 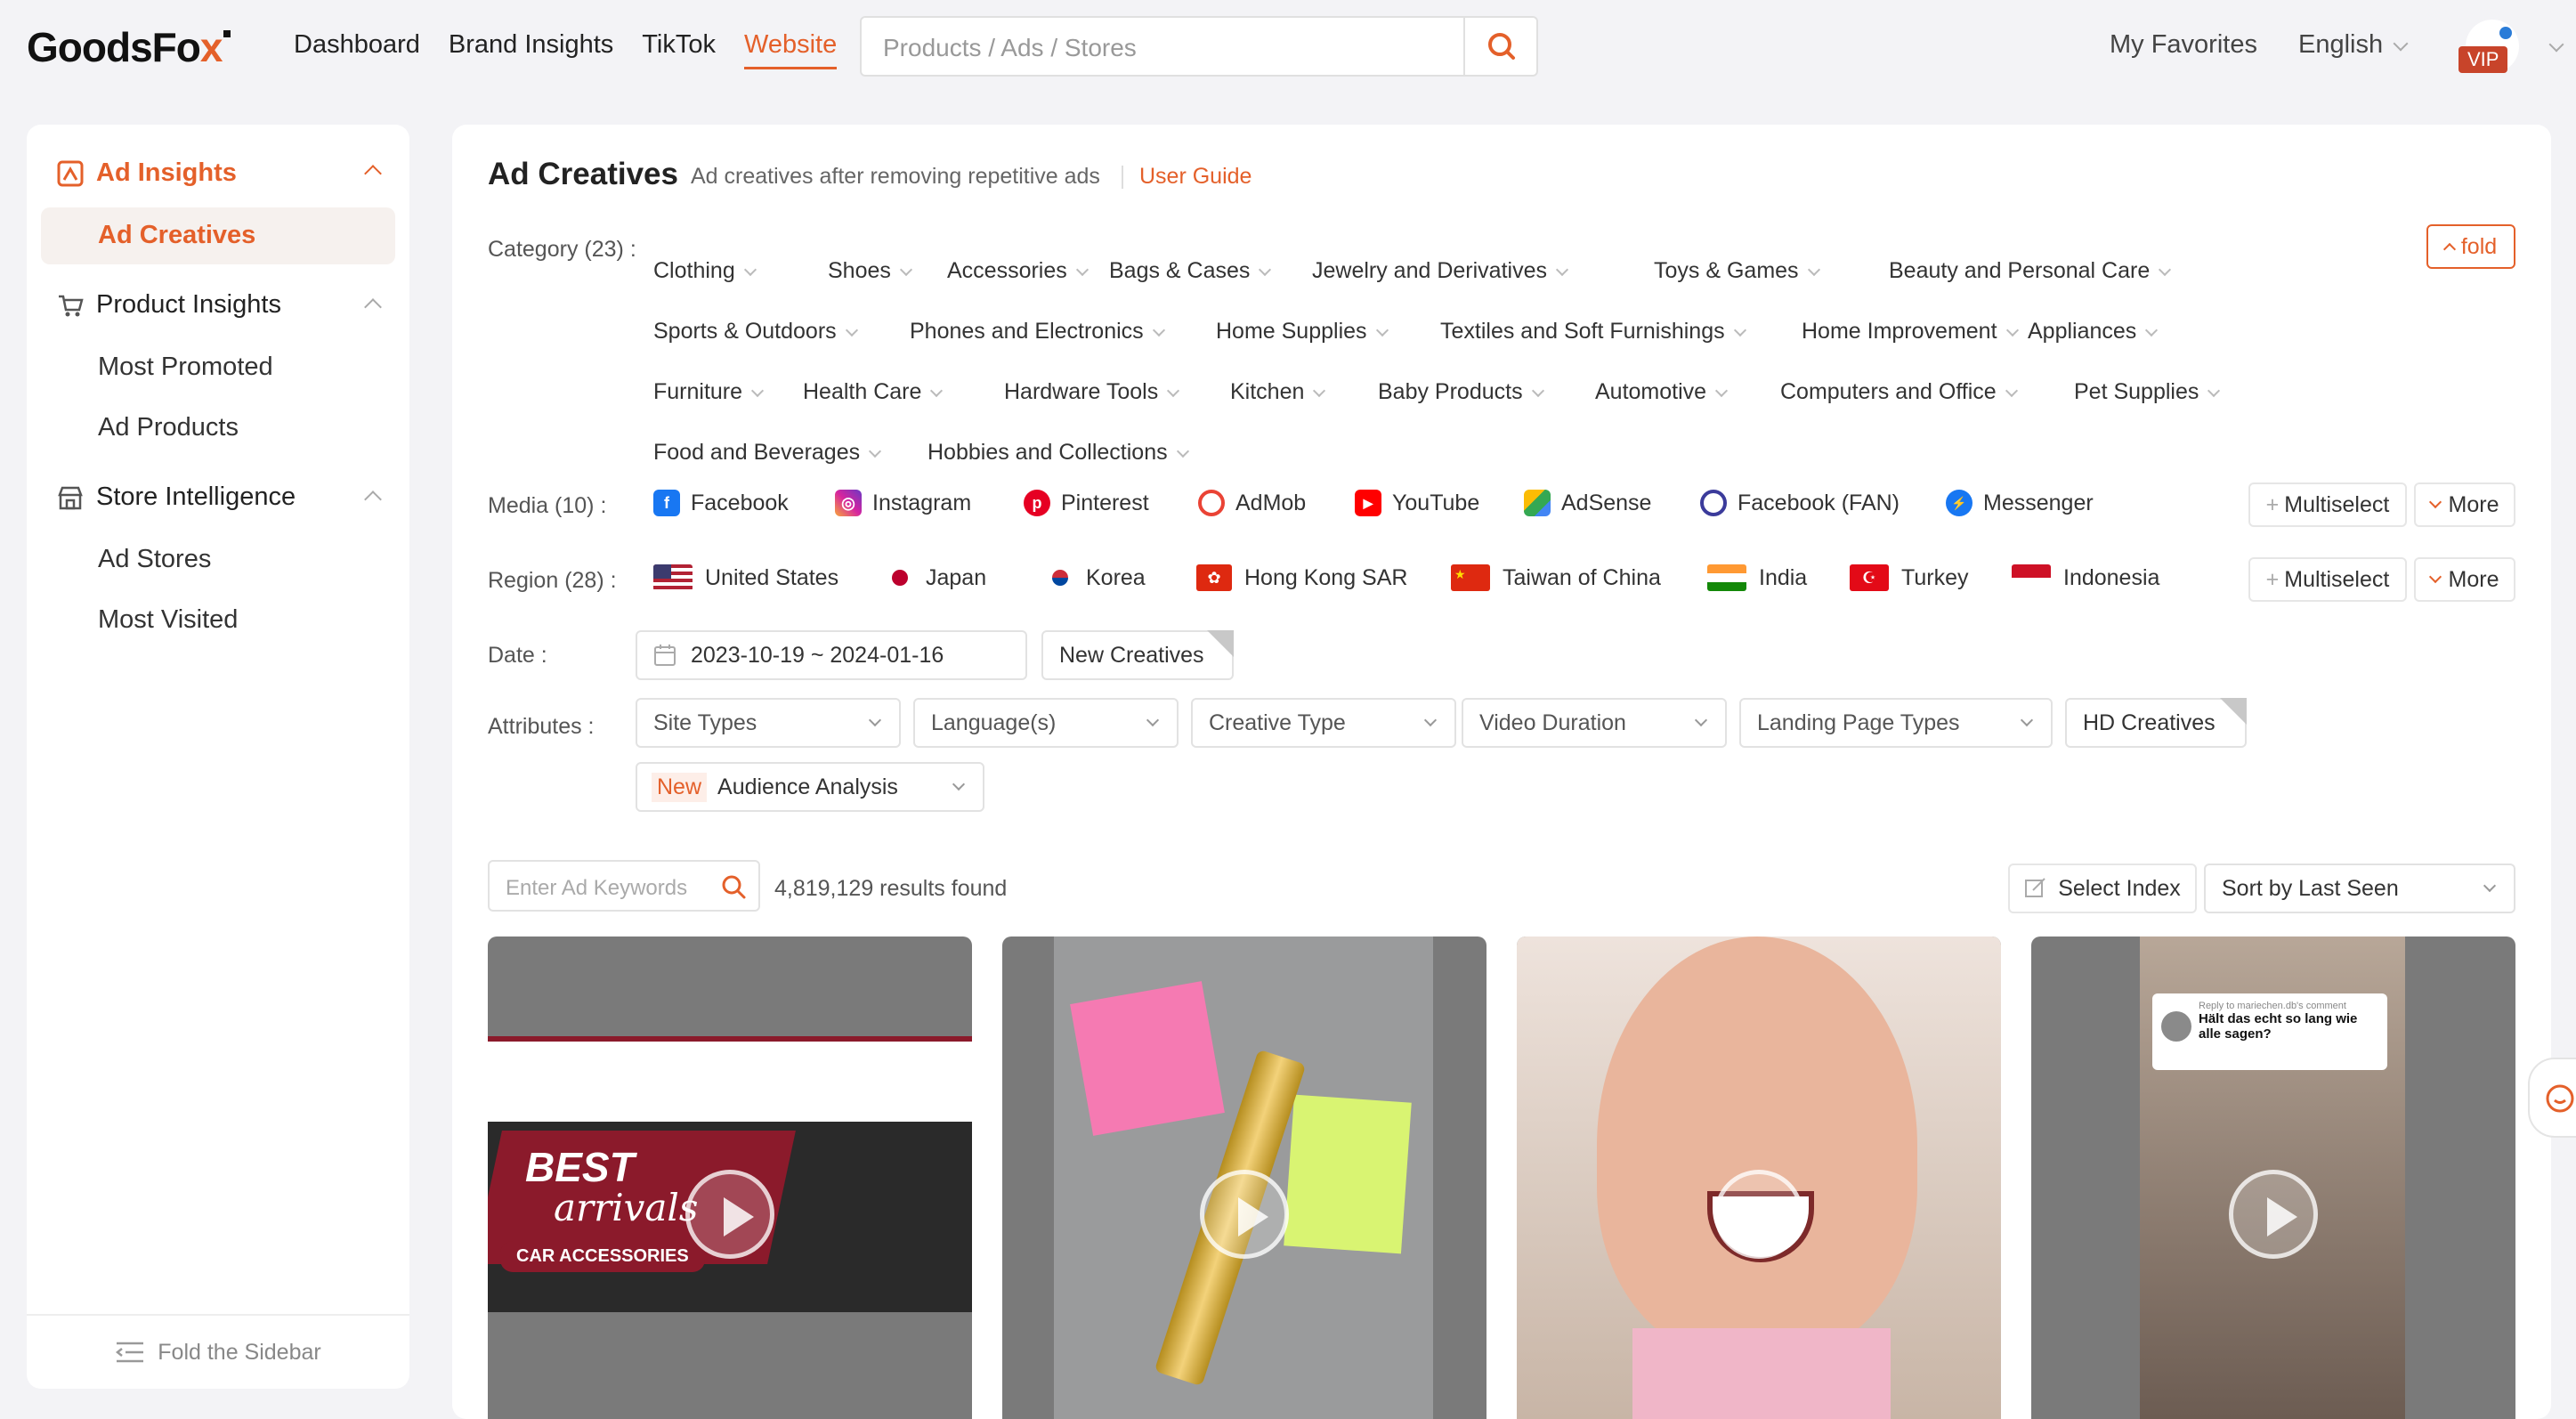 What do you see at coordinates (512, 655) in the screenshot?
I see `date-label-text: Date` at bounding box center [512, 655].